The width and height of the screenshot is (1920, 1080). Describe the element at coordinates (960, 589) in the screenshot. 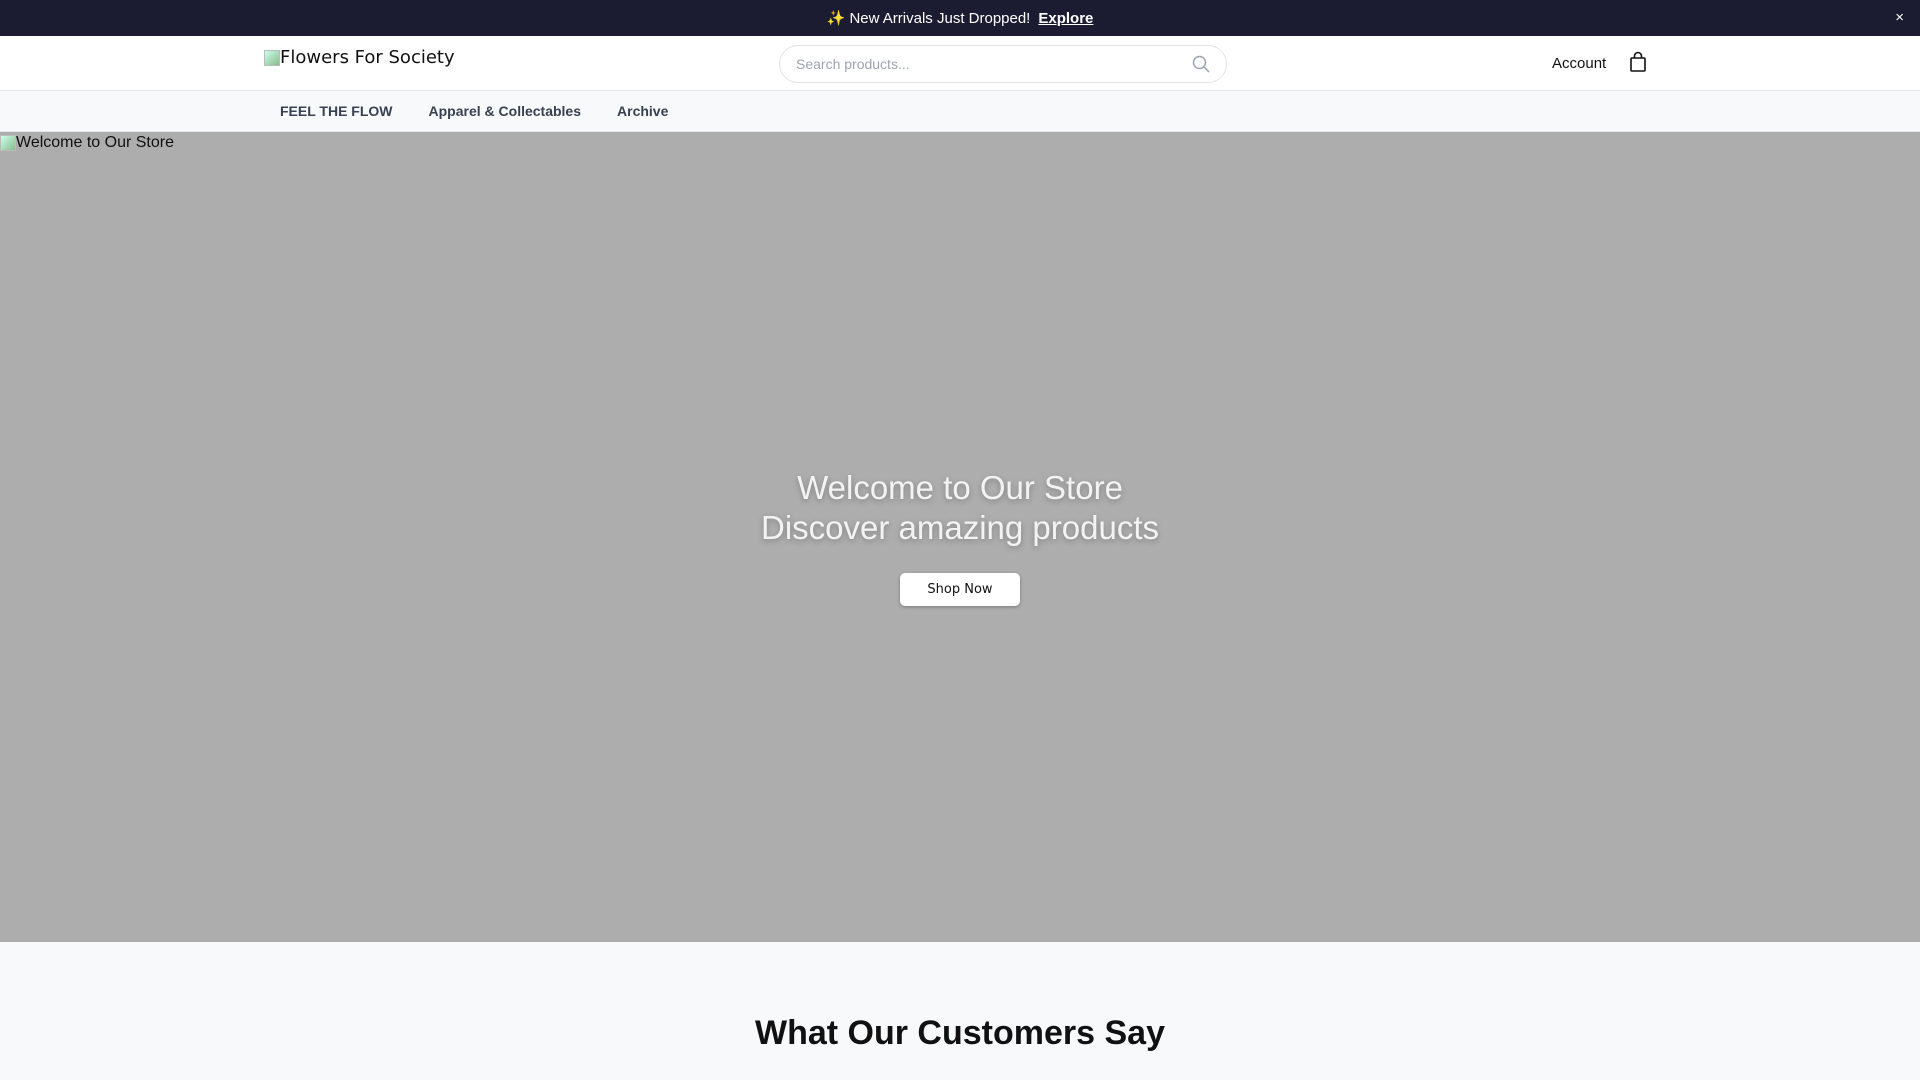

I see `shop-now-button: Shop Now` at that location.